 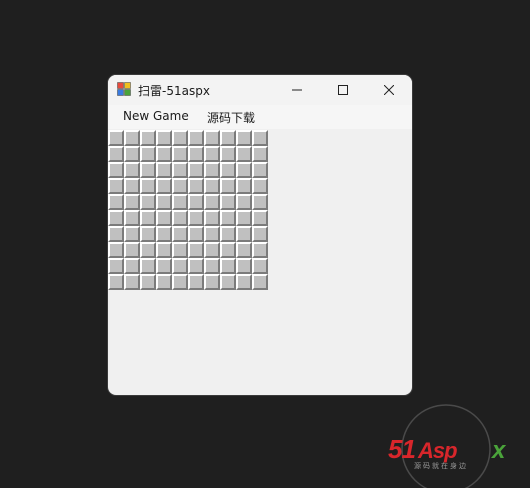 I want to click on title-bar: 扫雷-51aspx, so click(x=260, y=90).